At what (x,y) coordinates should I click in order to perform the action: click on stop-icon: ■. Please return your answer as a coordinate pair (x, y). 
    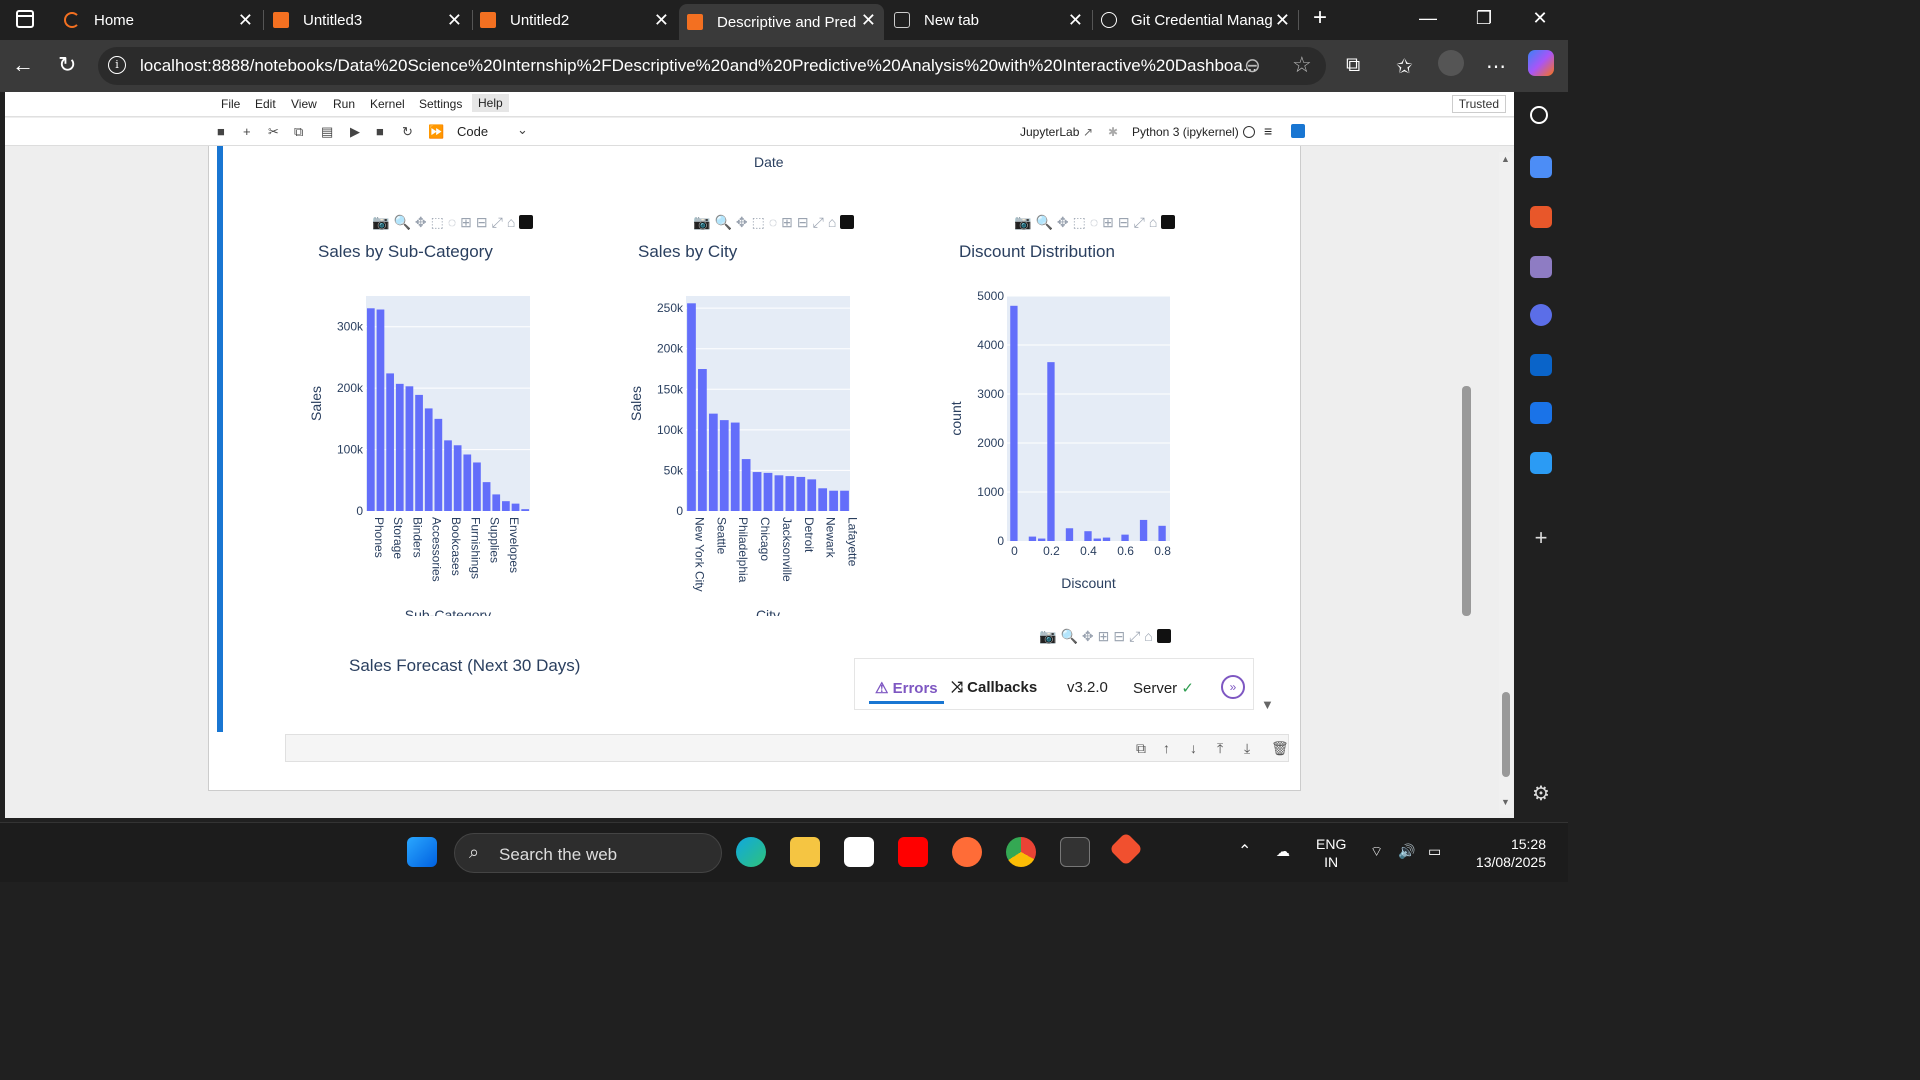
    Looking at the image, I should click on (380, 131).